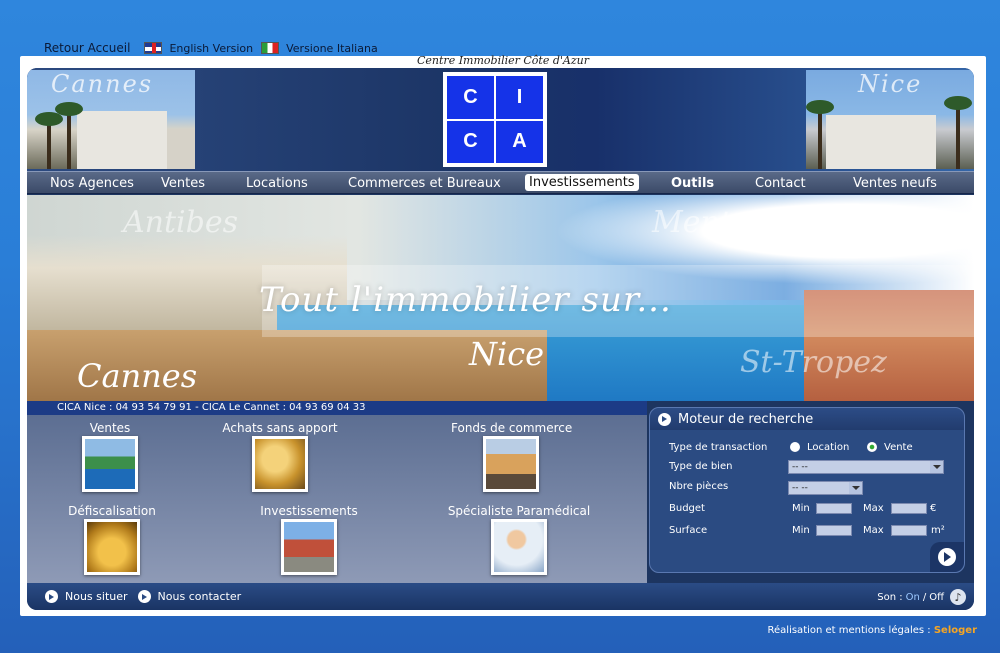  I want to click on header: Cannes C I C A Nice, so click(500, 119).